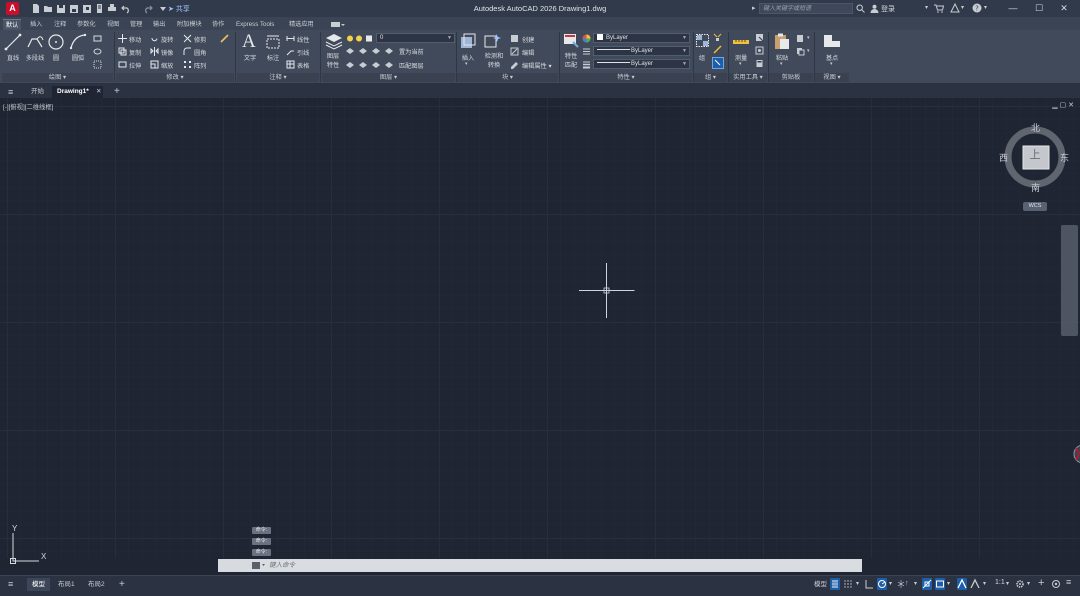  I want to click on table-button: 表格, so click(303, 65).